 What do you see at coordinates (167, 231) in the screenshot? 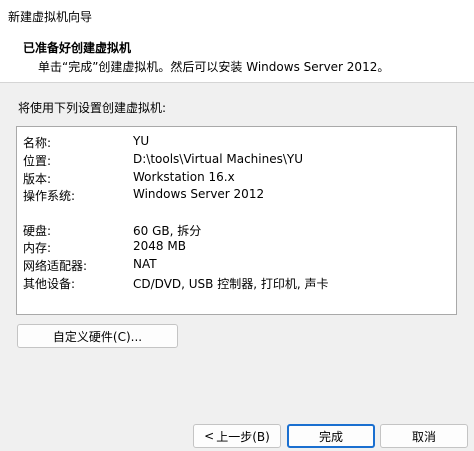
I see `summary-value: 60 GB, 拆分` at bounding box center [167, 231].